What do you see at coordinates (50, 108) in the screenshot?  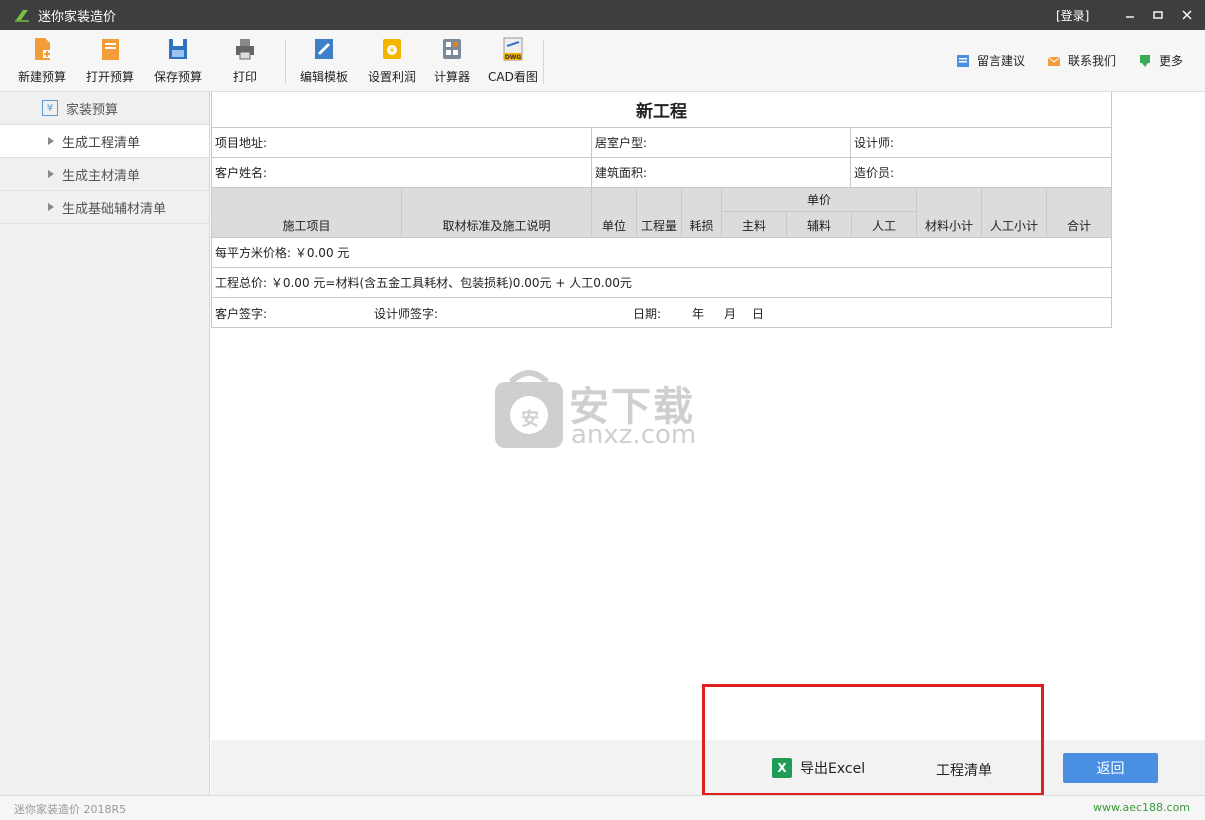 I see `budget-icon: ¥` at bounding box center [50, 108].